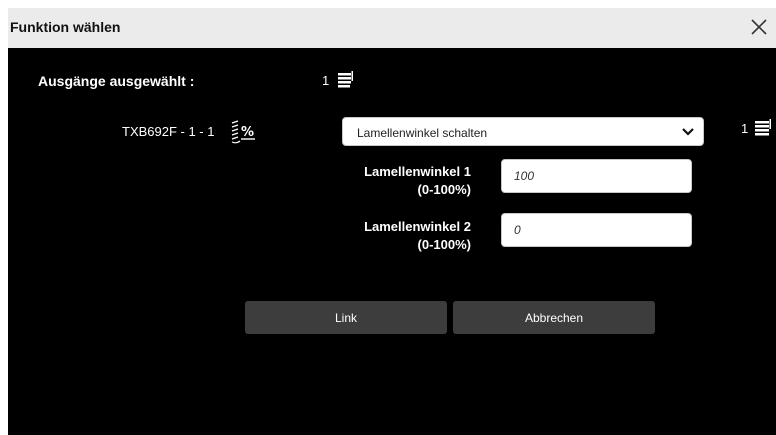  What do you see at coordinates (345, 79) in the screenshot?
I see `outputs-stack-icon` at bounding box center [345, 79].